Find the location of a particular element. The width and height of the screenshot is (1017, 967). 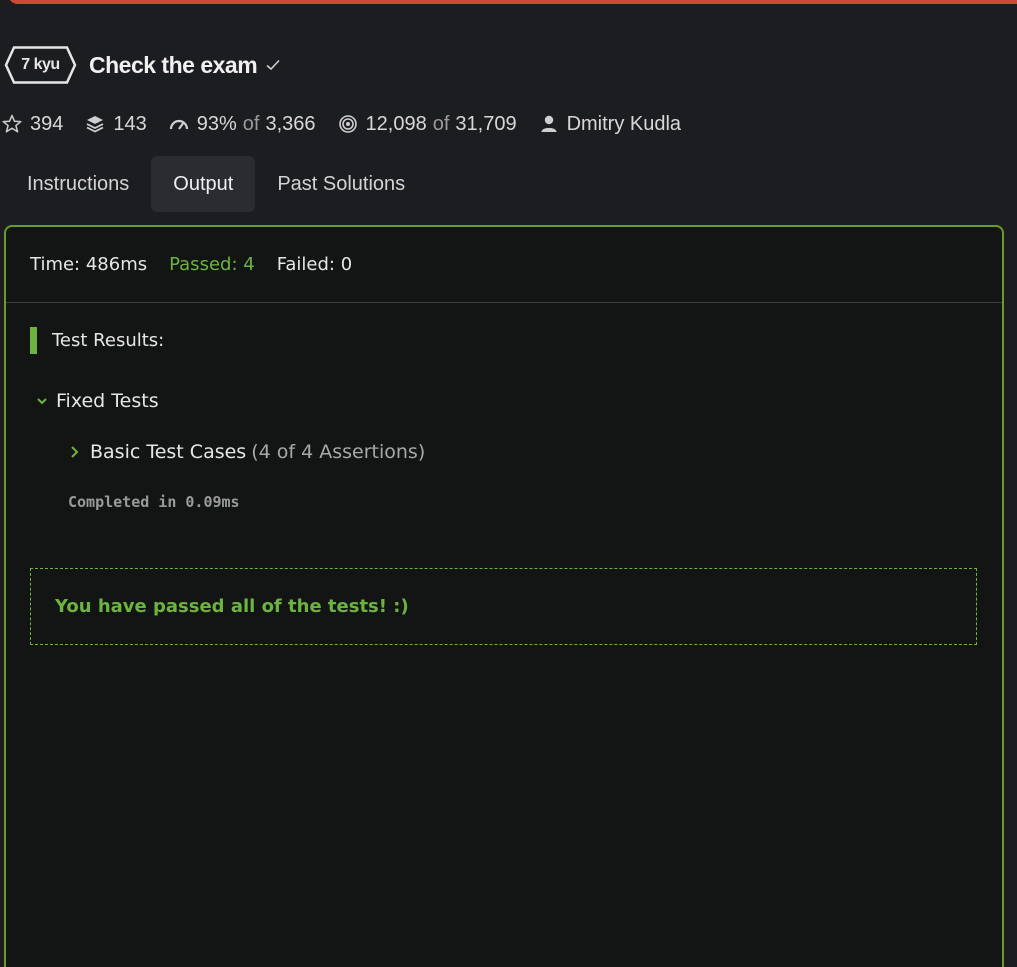

rank-badge: 7 kyu is located at coordinates (40, 65).